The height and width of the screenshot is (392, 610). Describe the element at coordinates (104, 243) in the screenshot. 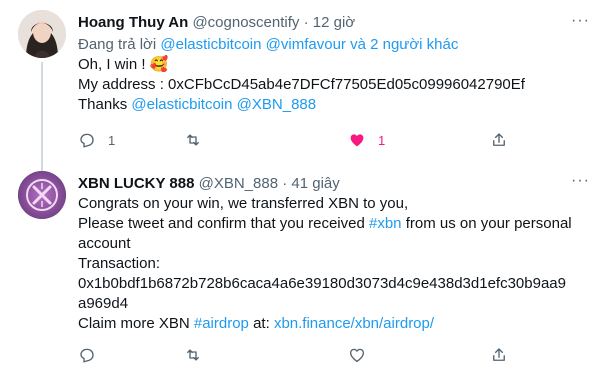

I see `tweet-text-line: account` at that location.